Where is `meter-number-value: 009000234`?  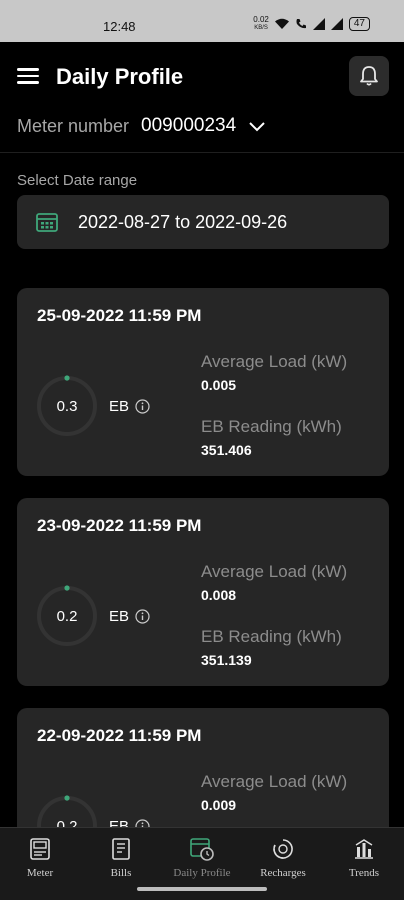
meter-number-value: 009000234 is located at coordinates (189, 125).